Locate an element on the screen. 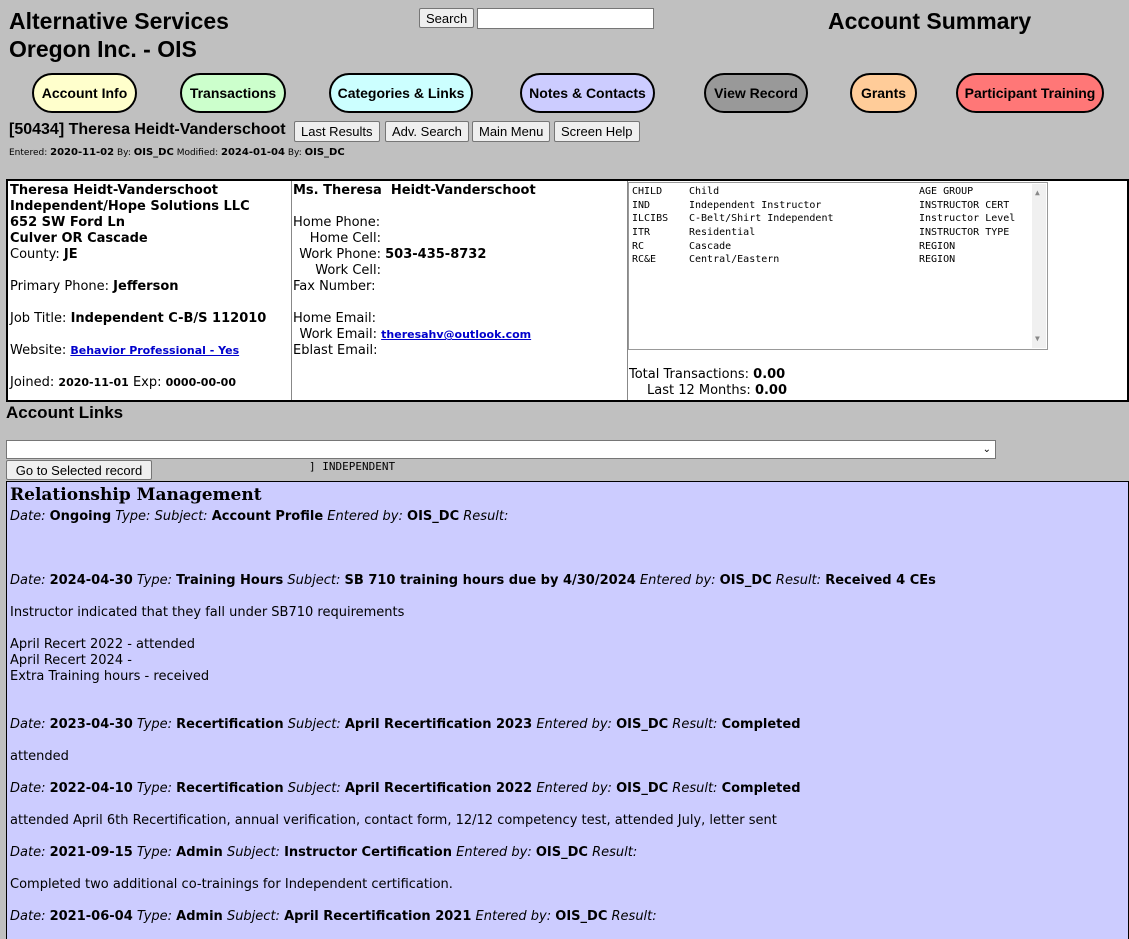 The width and height of the screenshot is (1129, 939). category-code: IND is located at coordinates (641, 205).